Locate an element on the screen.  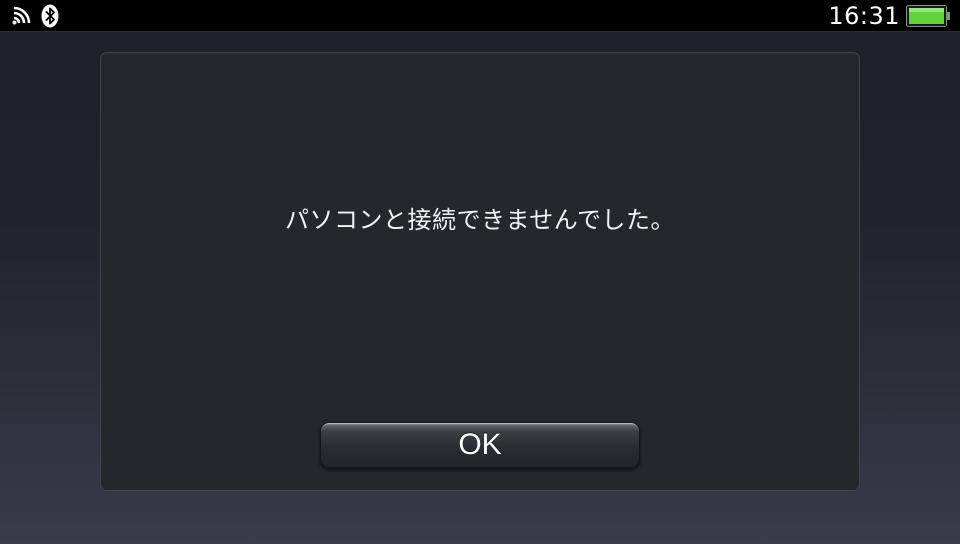
ok-button: OK is located at coordinates (480, 445).